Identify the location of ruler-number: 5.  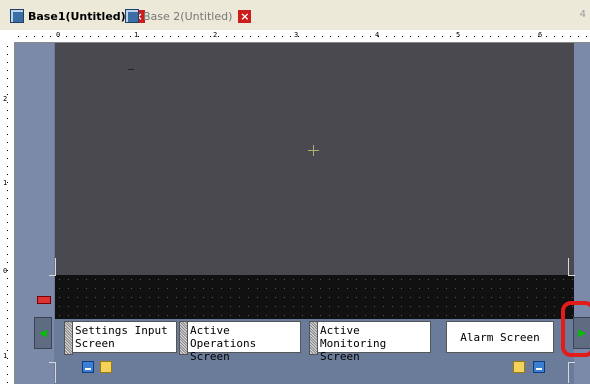
(458, 35).